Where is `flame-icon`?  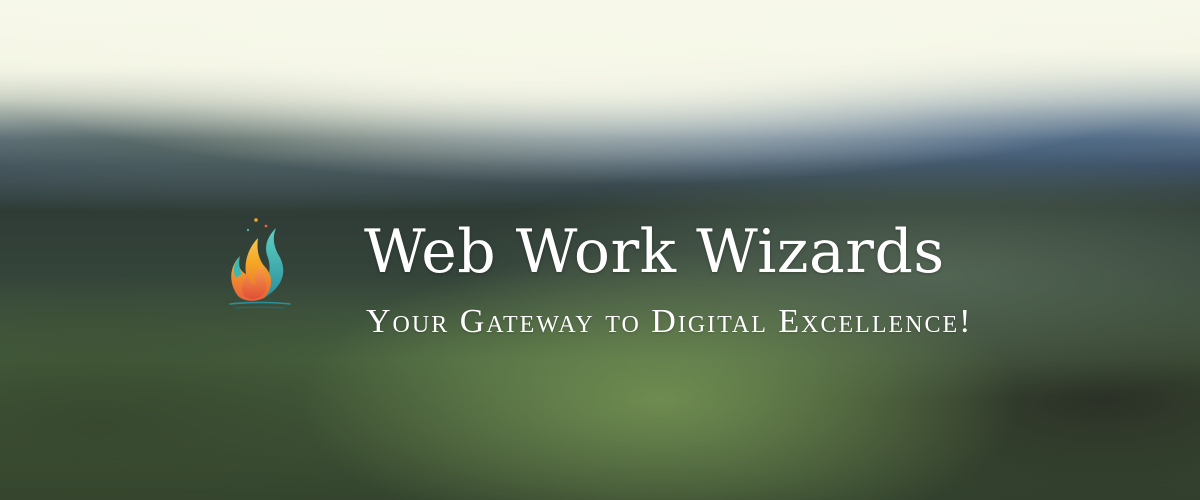
flame-icon is located at coordinates (260, 263).